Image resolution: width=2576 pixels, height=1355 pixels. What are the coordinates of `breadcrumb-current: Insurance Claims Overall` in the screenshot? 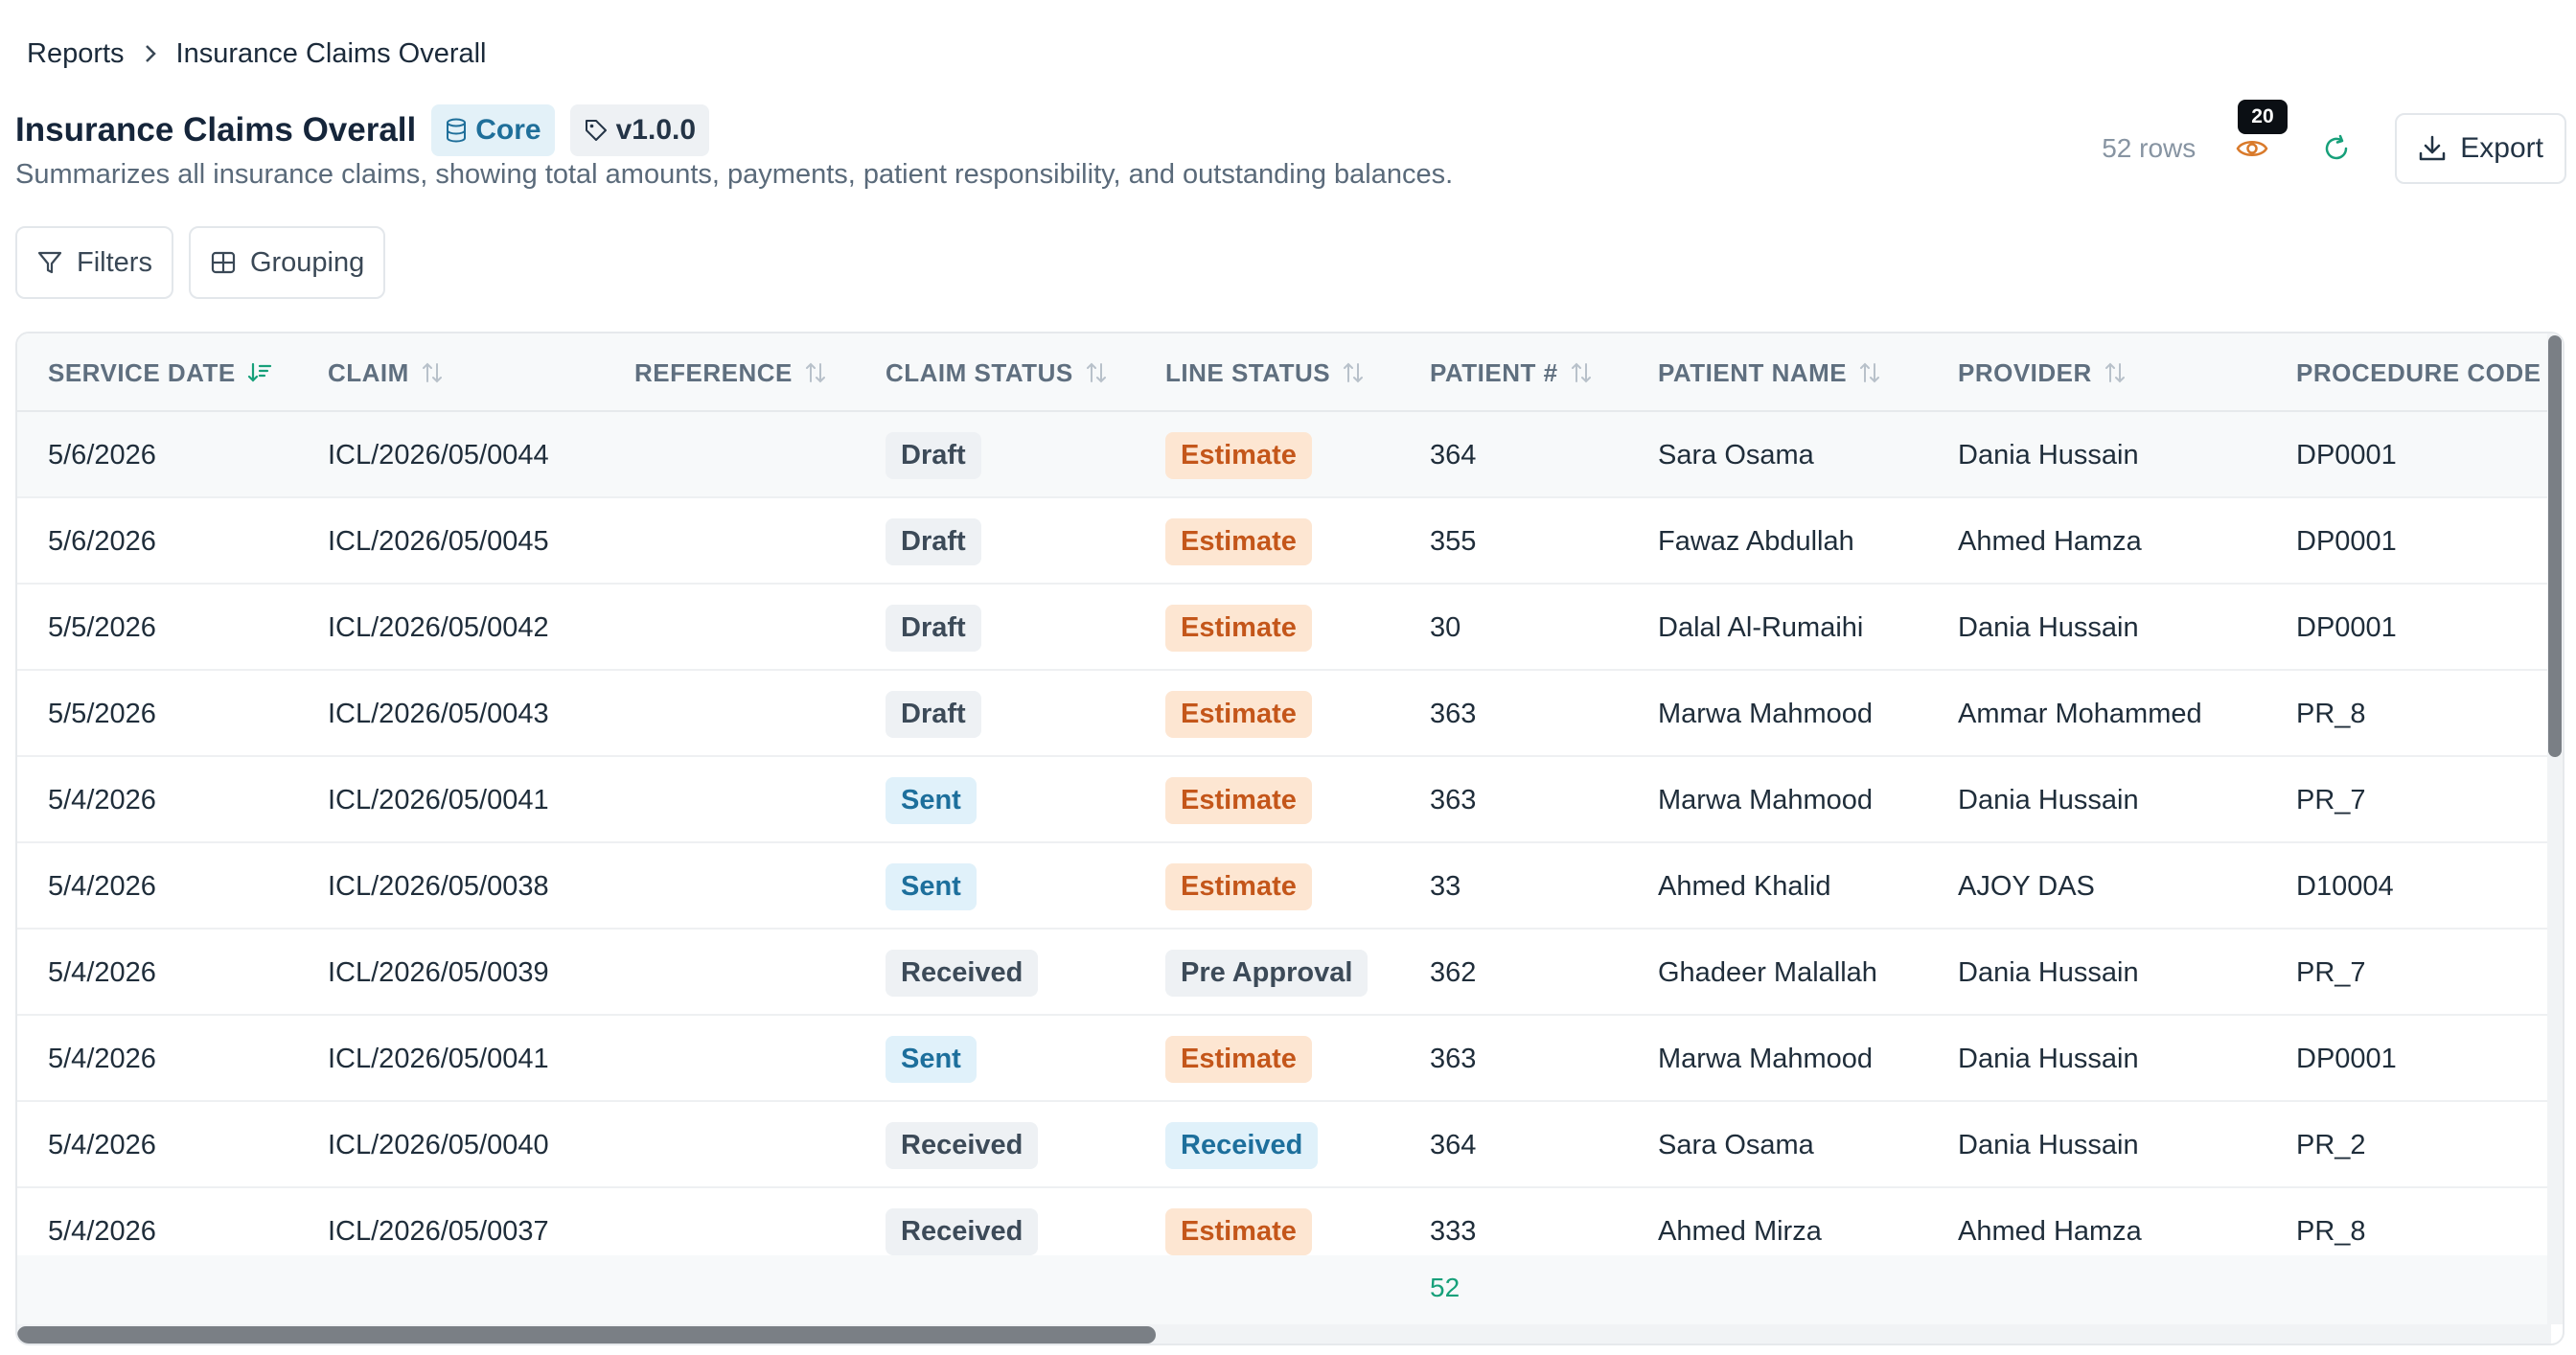 It's located at (331, 53).